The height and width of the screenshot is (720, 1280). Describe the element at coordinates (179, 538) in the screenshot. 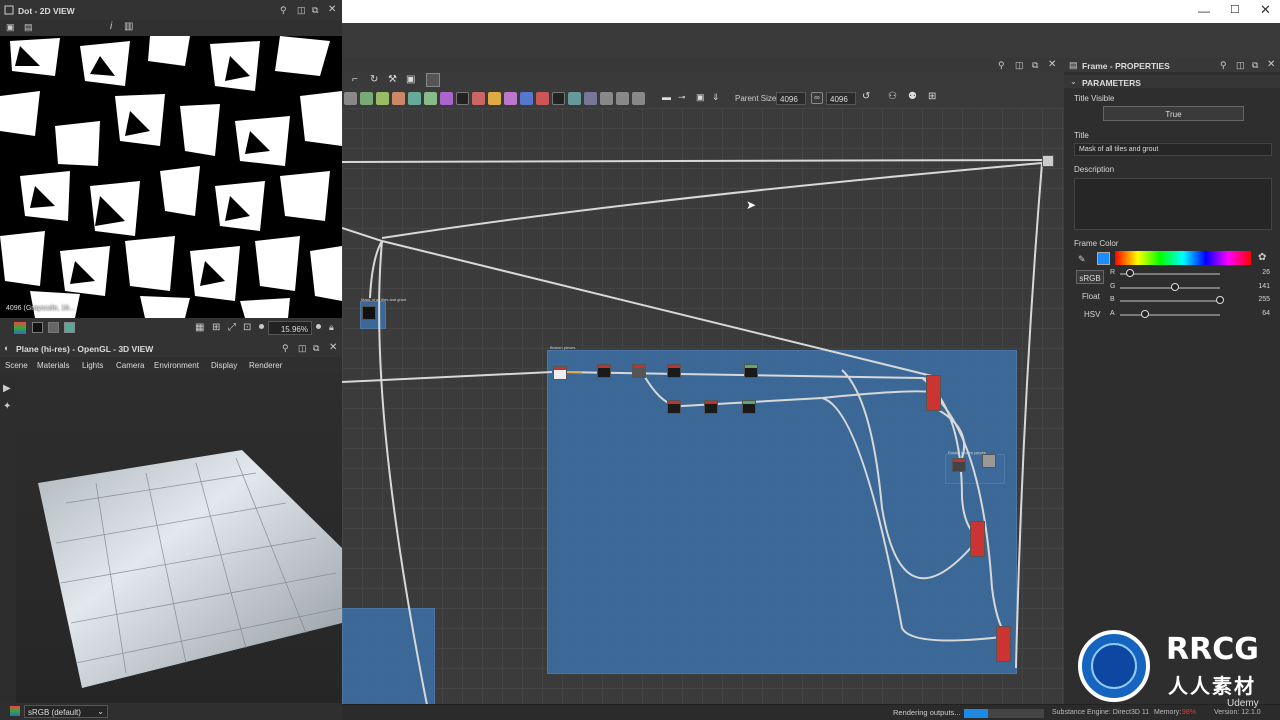

I see `viewport-3d` at that location.